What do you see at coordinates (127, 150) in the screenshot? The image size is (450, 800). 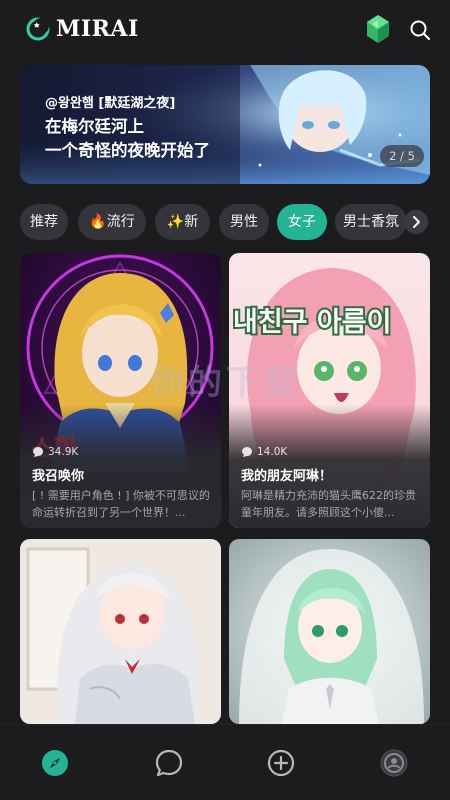 I see `banner-title-line2: 一个奇怪的夜晚开始了` at bounding box center [127, 150].